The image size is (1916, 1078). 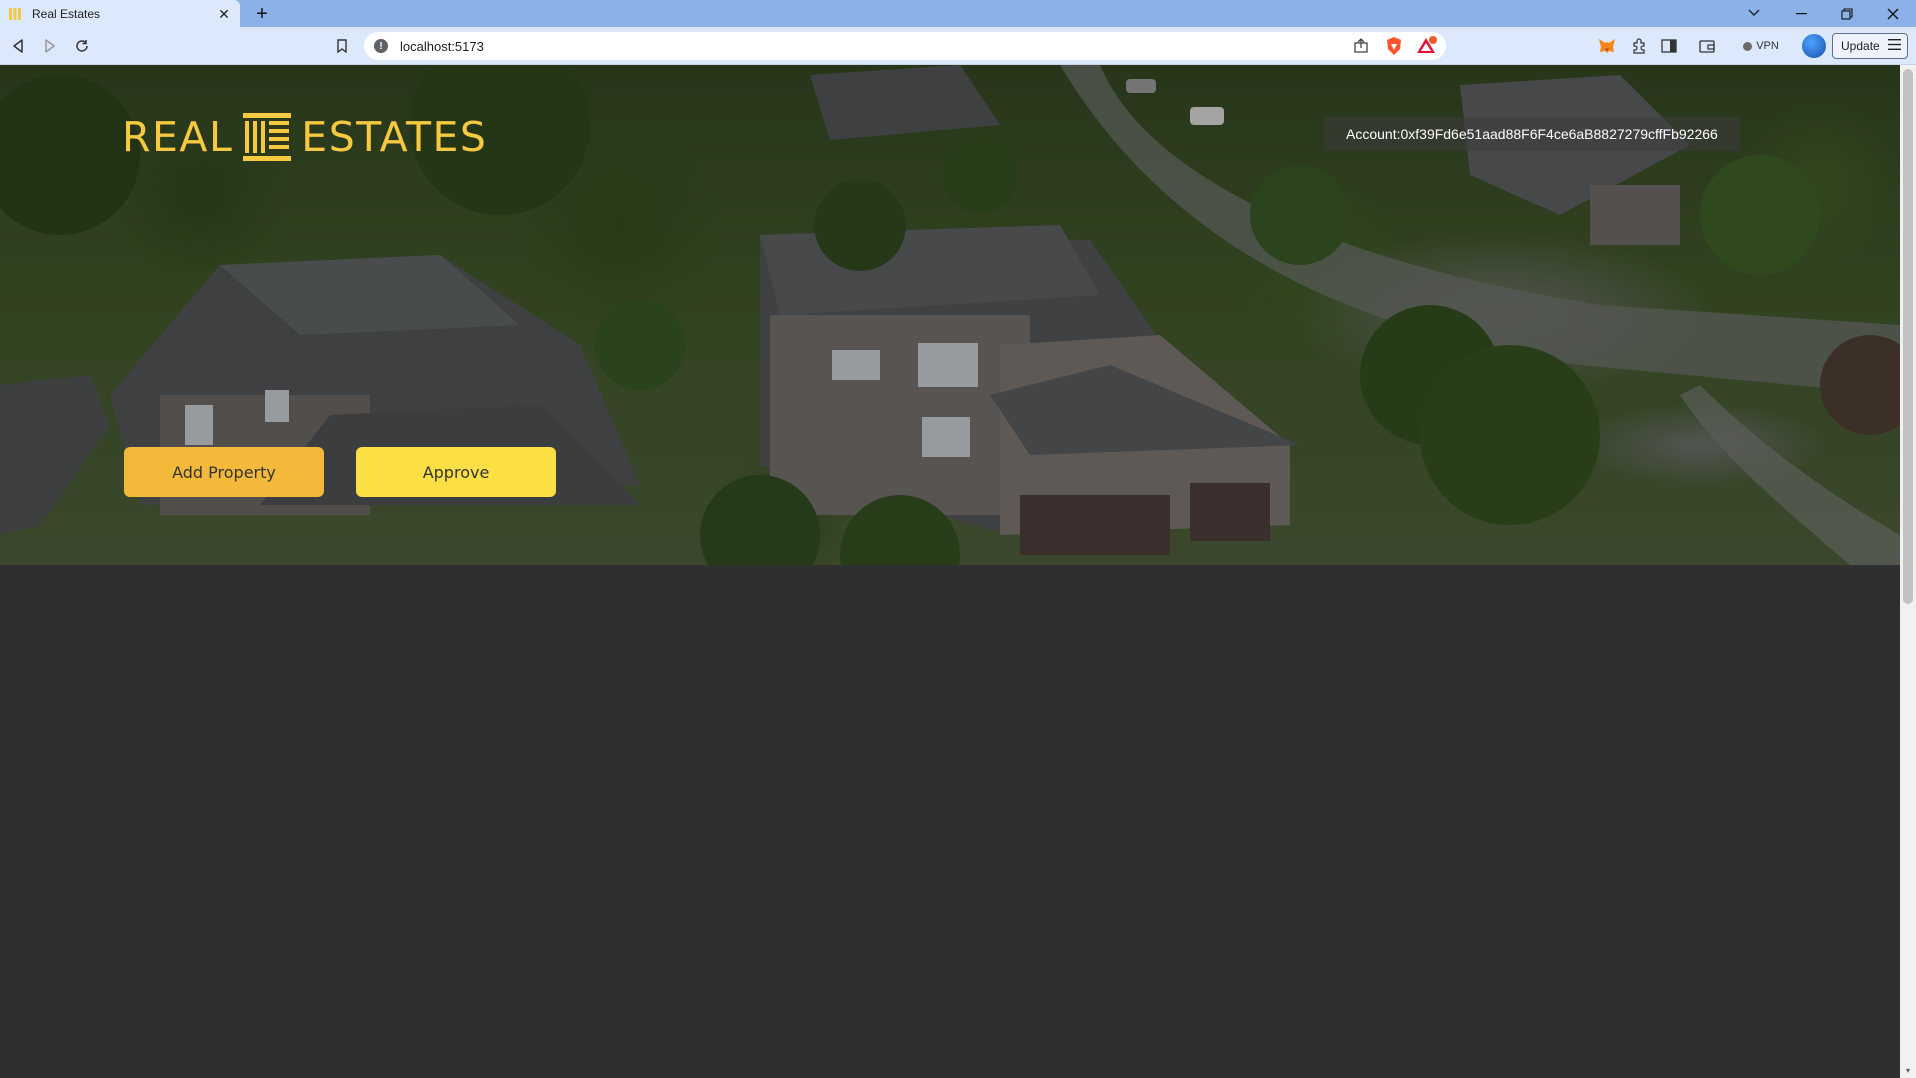 What do you see at coordinates (1707, 46) in the screenshot?
I see `wallet-icon` at bounding box center [1707, 46].